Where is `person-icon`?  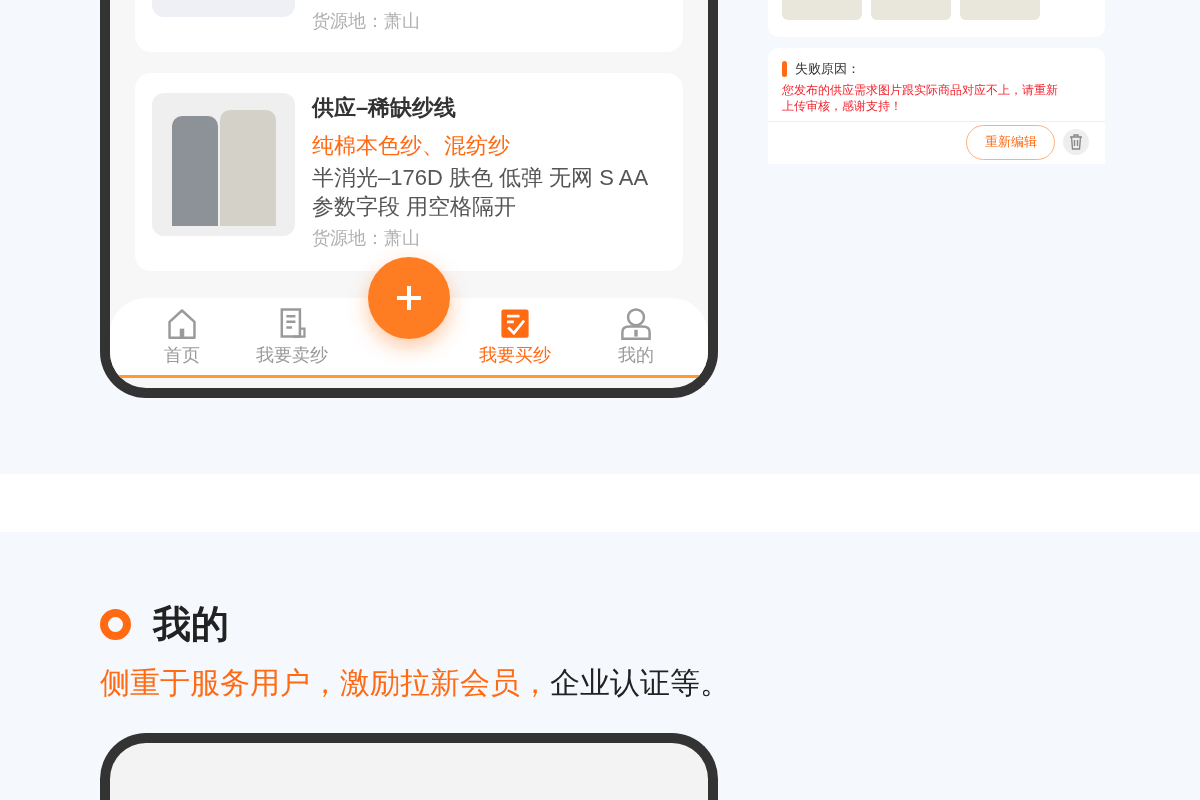
person-icon is located at coordinates (636, 323).